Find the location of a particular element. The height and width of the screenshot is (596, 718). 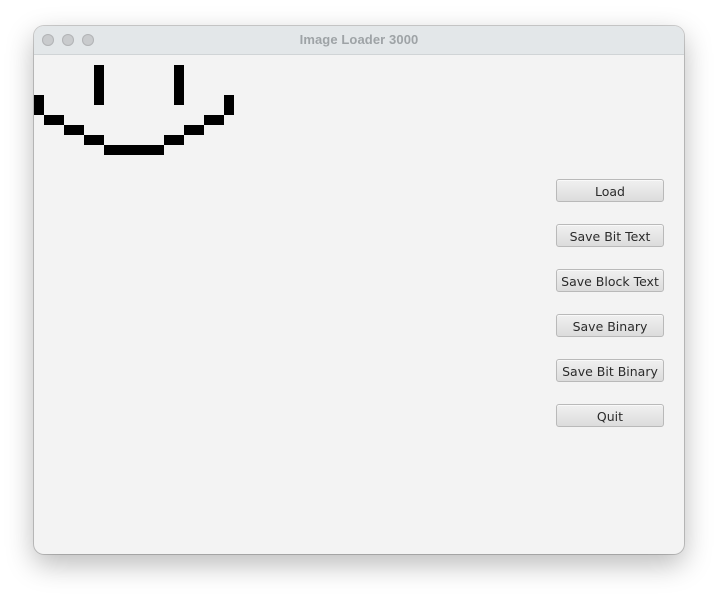

image-canvas is located at coordinates (144, 125).